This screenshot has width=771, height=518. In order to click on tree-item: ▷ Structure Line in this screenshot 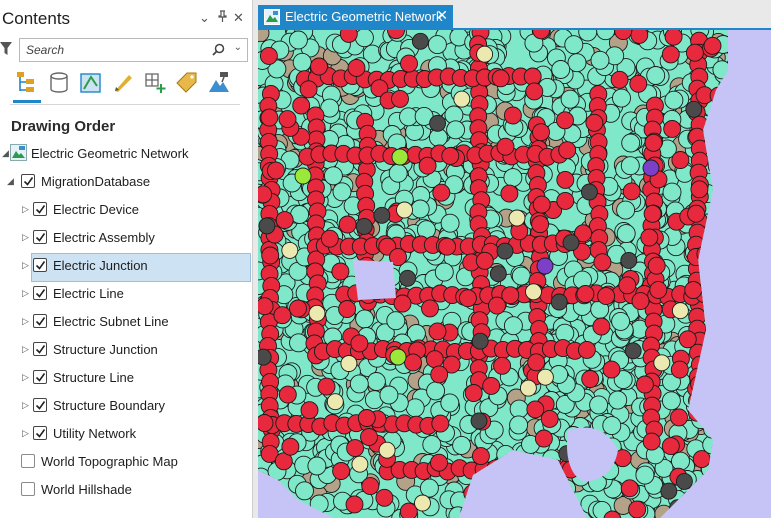, I will do `click(126, 378)`.